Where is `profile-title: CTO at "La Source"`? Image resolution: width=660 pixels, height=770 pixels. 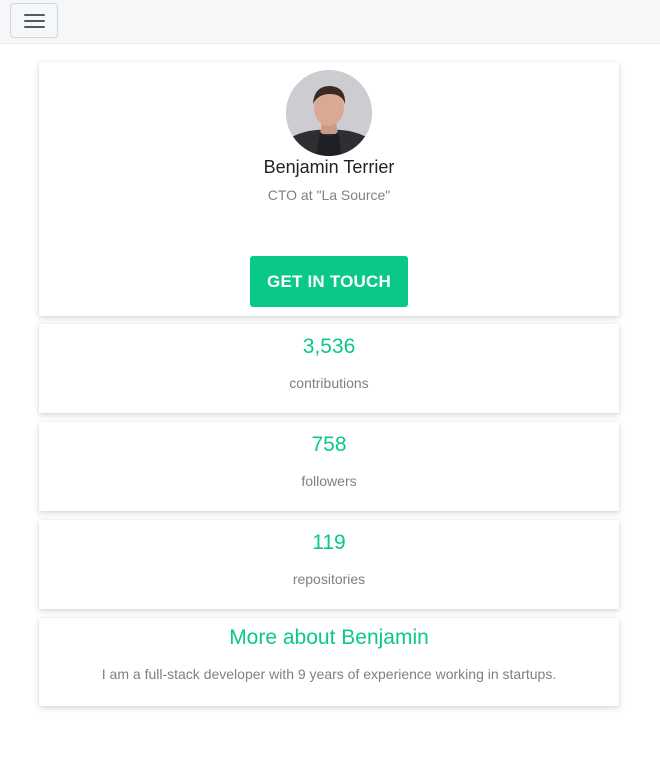
profile-title: CTO at "La Source" is located at coordinates (329, 195).